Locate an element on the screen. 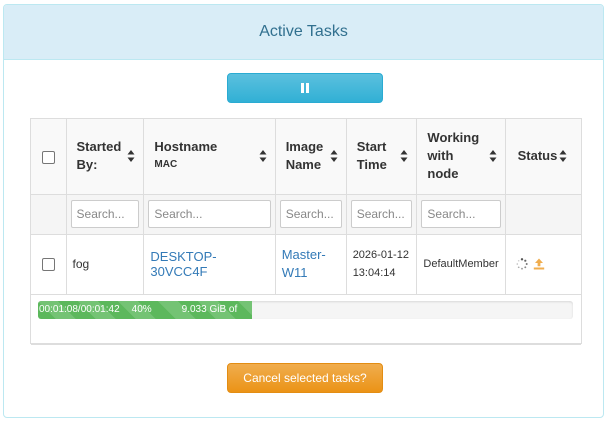  progress-bar-fill: 00:01:08/00:01:42 40% 9.033 GiB of is located at coordinates (145, 309).